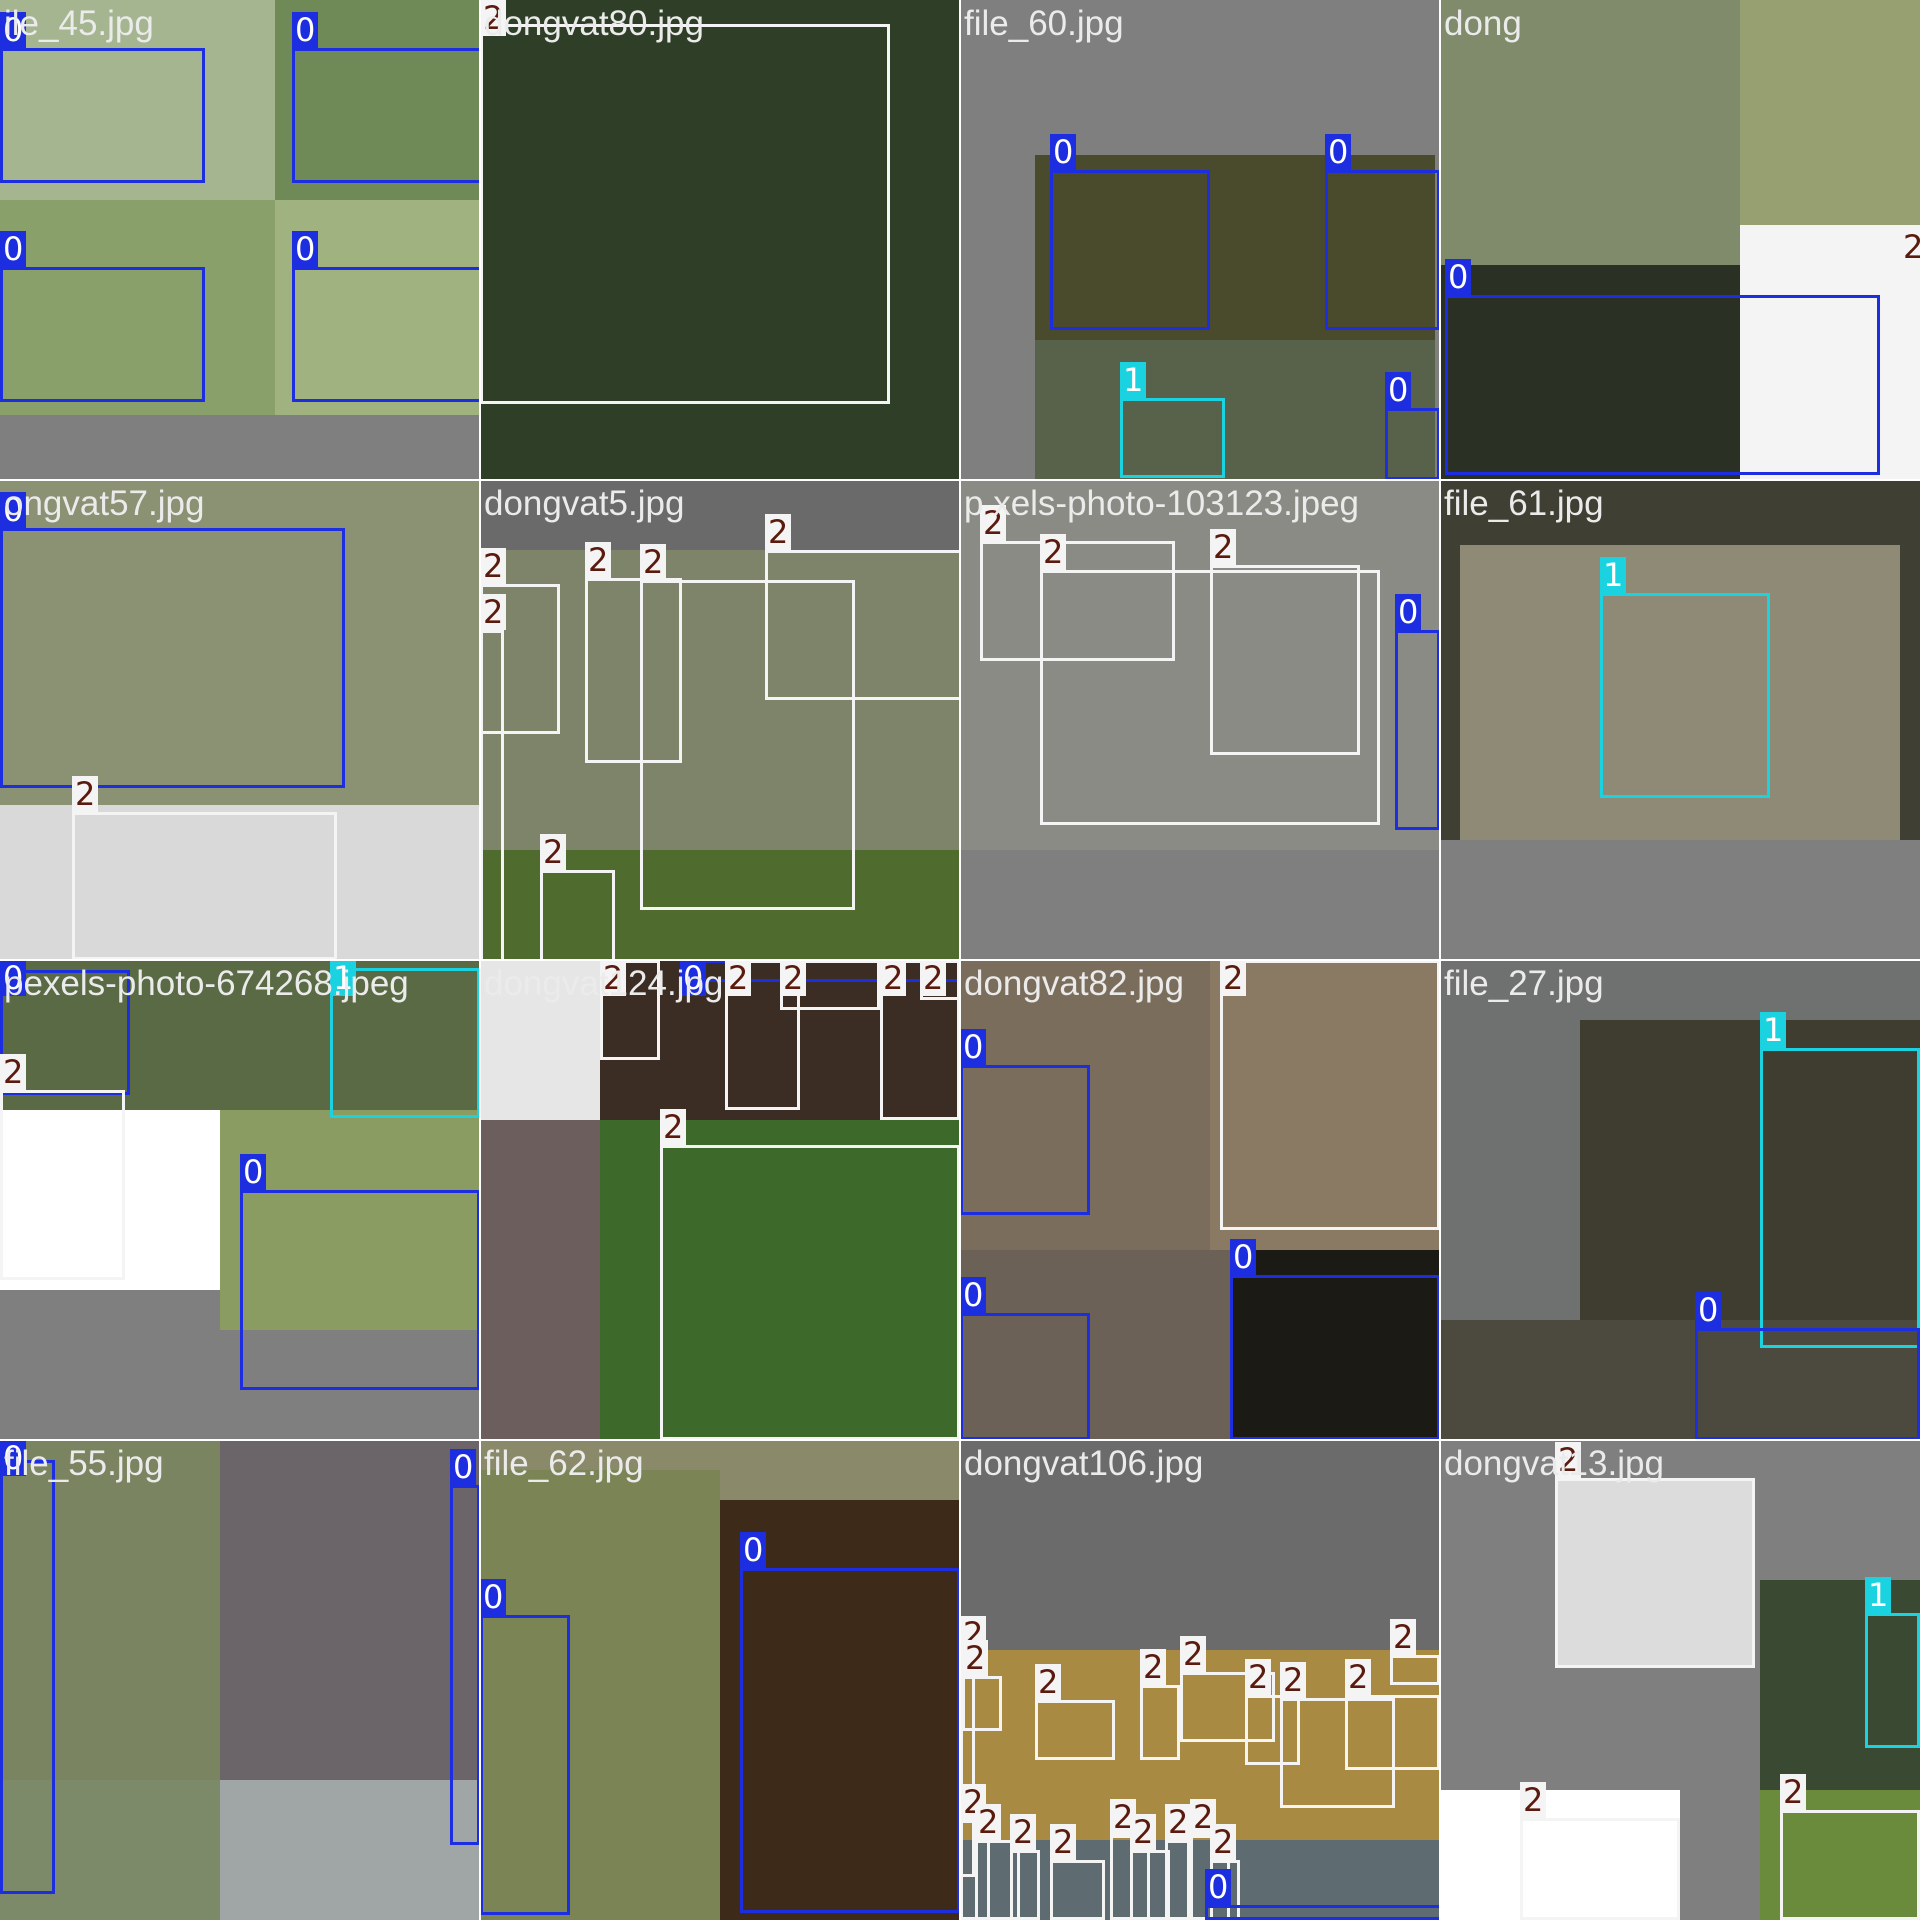 The image size is (1920, 1920). I want to click on image-filename-label: dongvat82.jpg, so click(1074, 983).